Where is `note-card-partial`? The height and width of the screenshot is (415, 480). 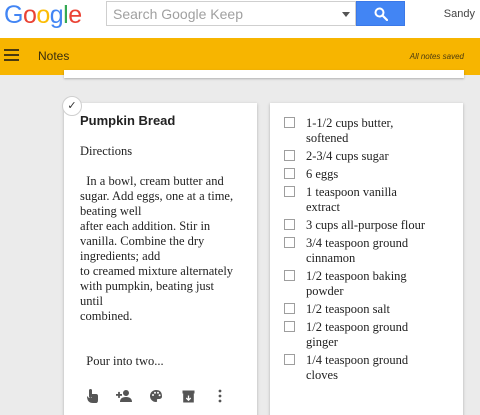
note-card-partial is located at coordinates (264, 74).